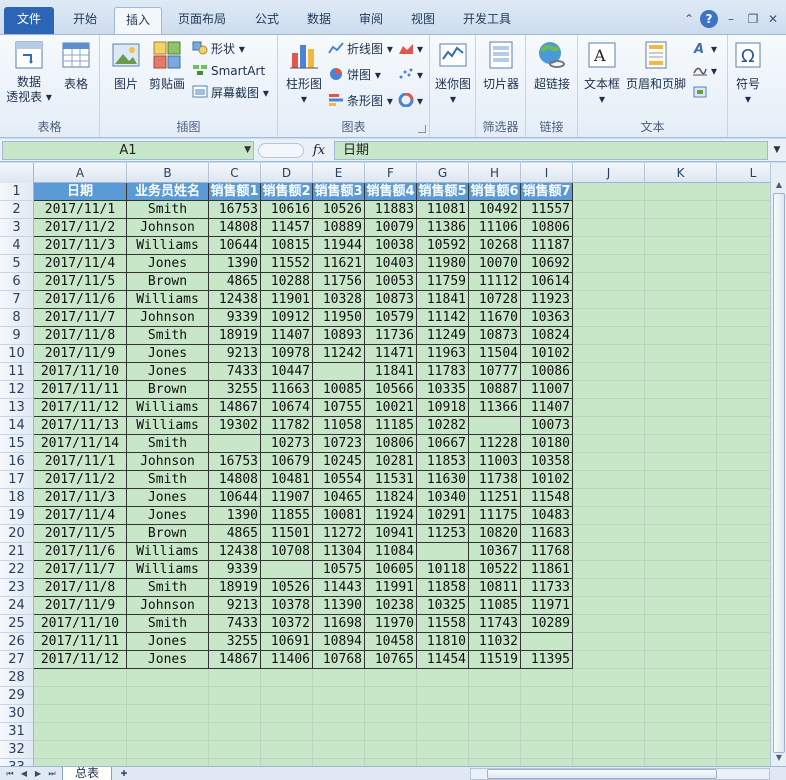 This screenshot has height=780, width=786. What do you see at coordinates (17, 300) in the screenshot?
I see `row-header-7: 7` at bounding box center [17, 300].